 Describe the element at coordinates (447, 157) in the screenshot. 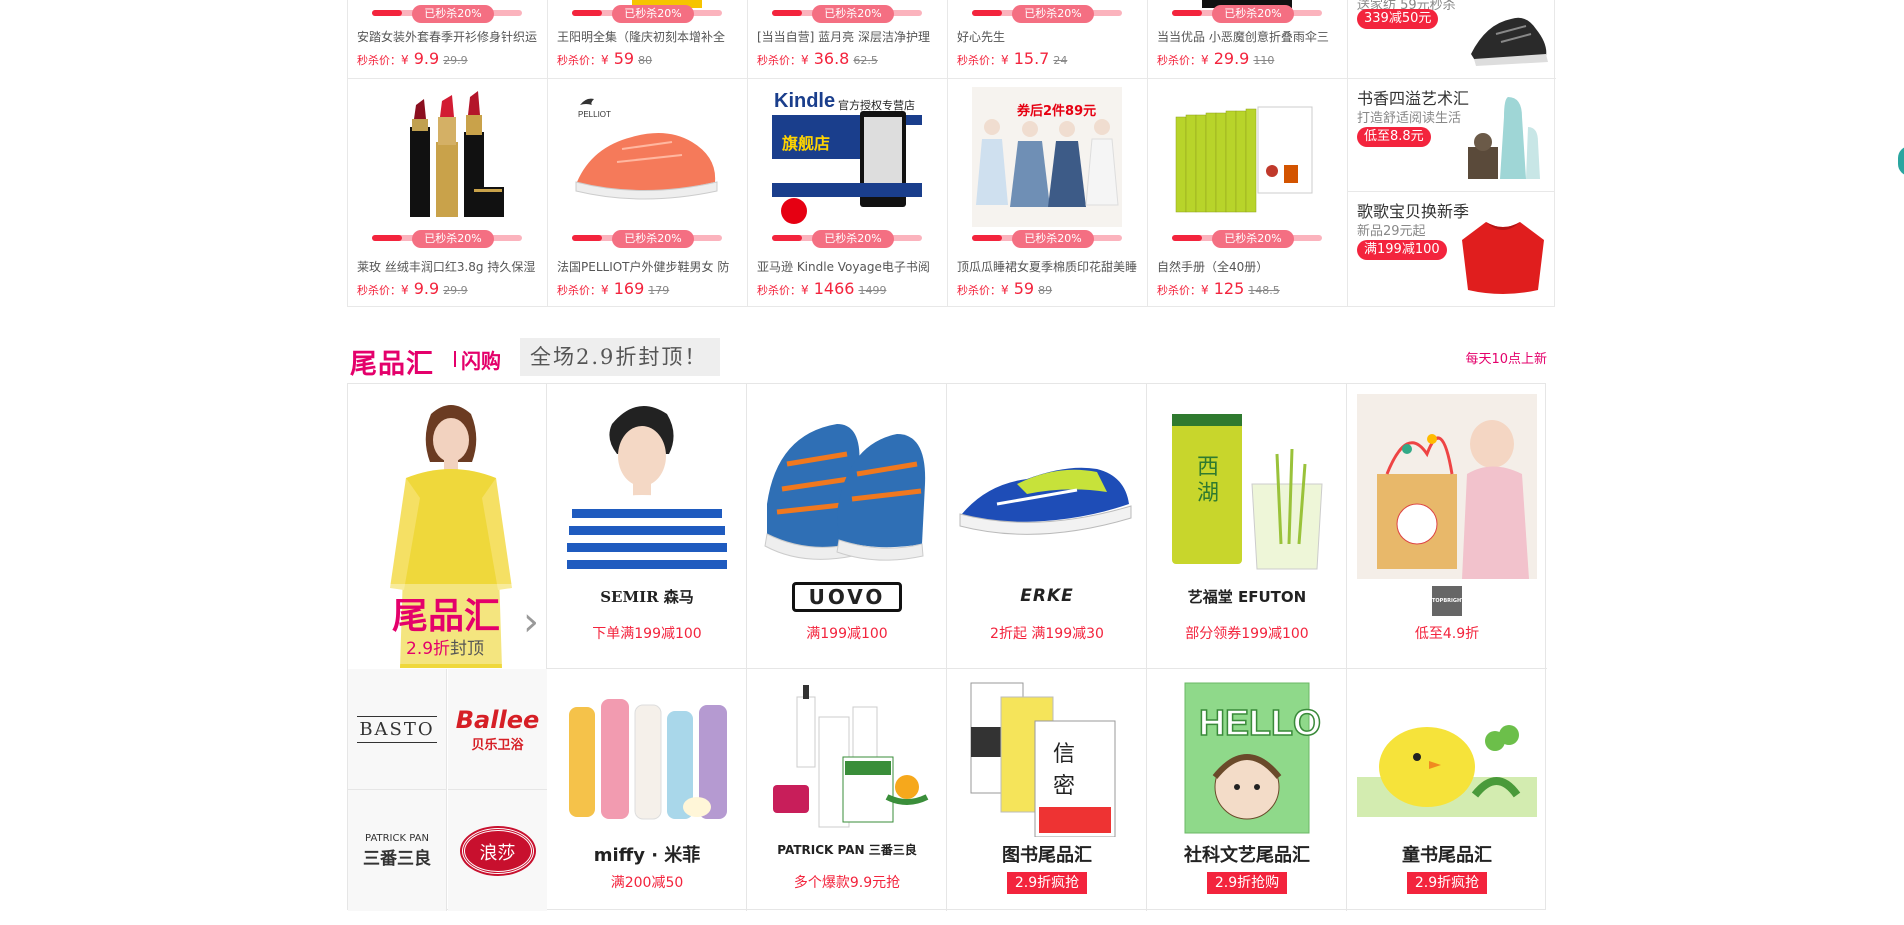

I see `lipstick-image` at that location.